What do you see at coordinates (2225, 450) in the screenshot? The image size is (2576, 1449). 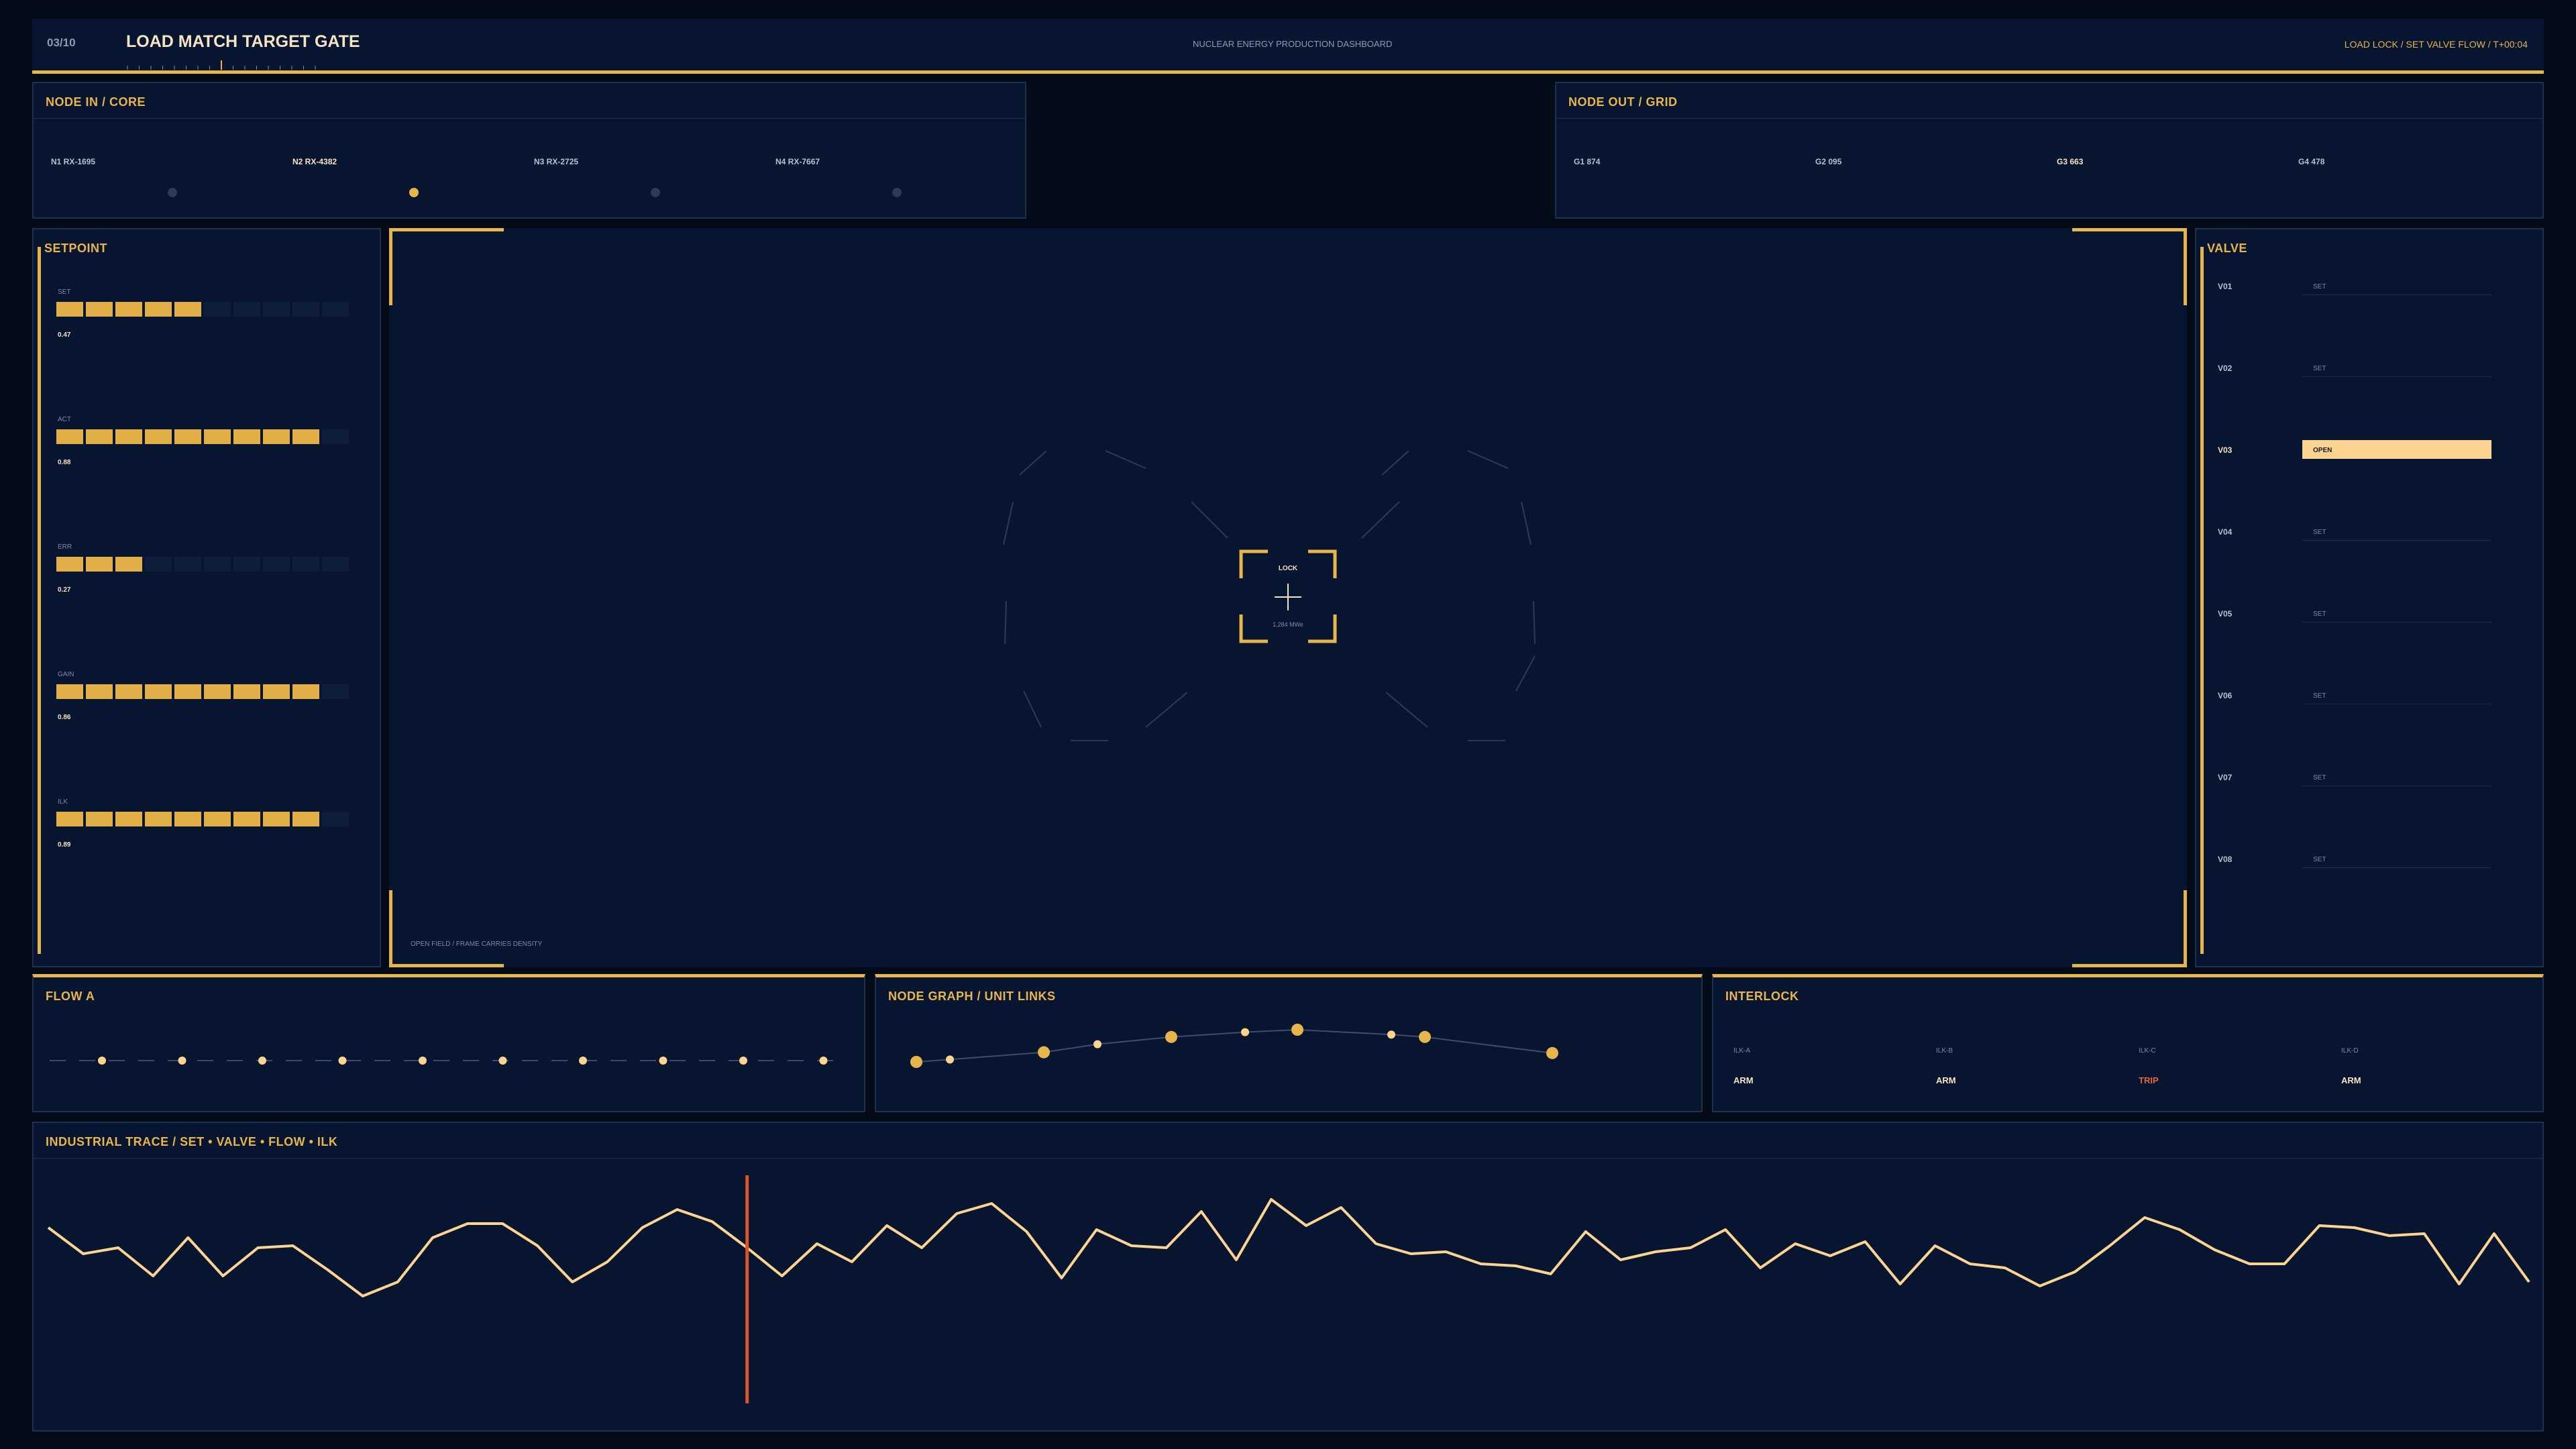 I see `valve-id: V03` at bounding box center [2225, 450].